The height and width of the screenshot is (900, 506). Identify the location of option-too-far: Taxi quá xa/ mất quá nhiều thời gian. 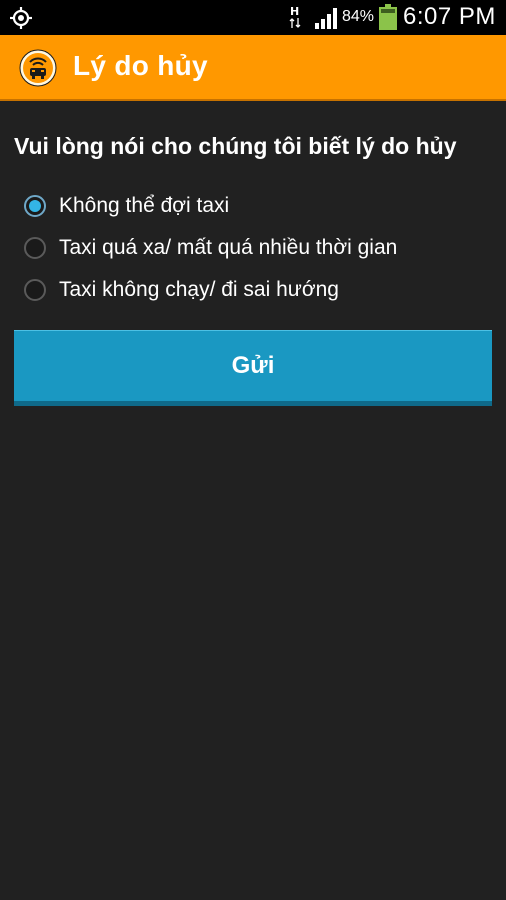
(253, 248).